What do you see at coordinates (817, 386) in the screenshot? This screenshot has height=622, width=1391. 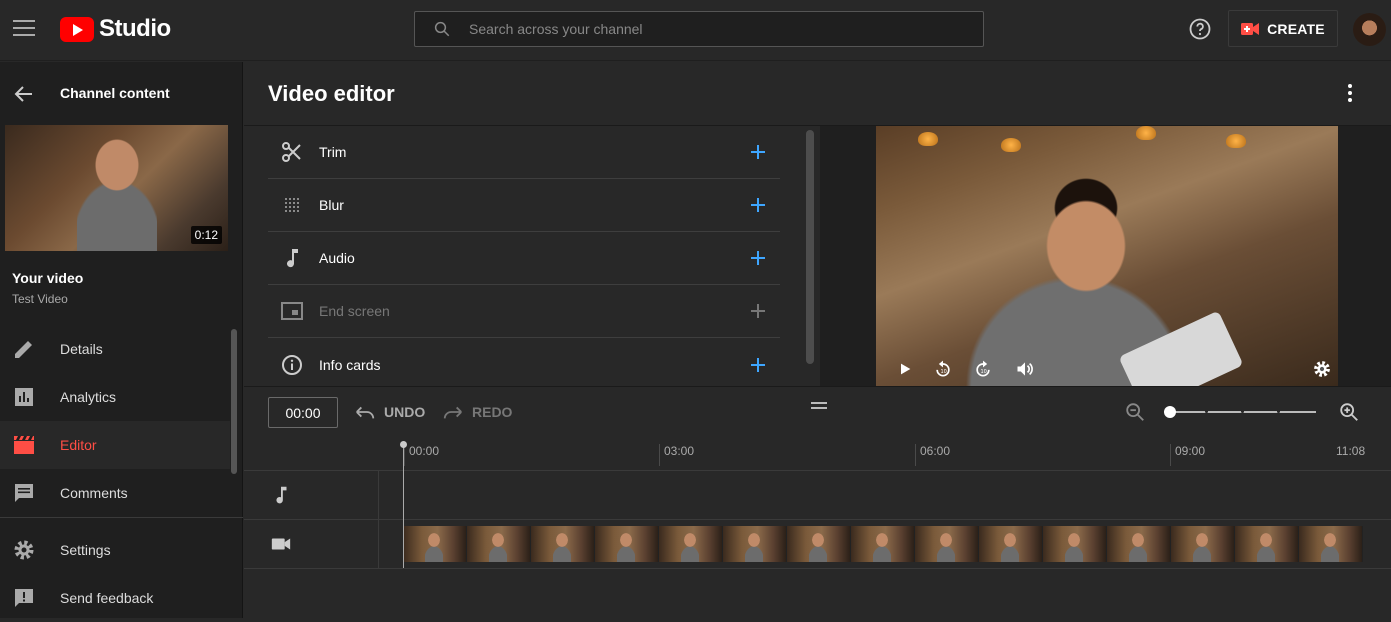 I see `timeline-divider` at bounding box center [817, 386].